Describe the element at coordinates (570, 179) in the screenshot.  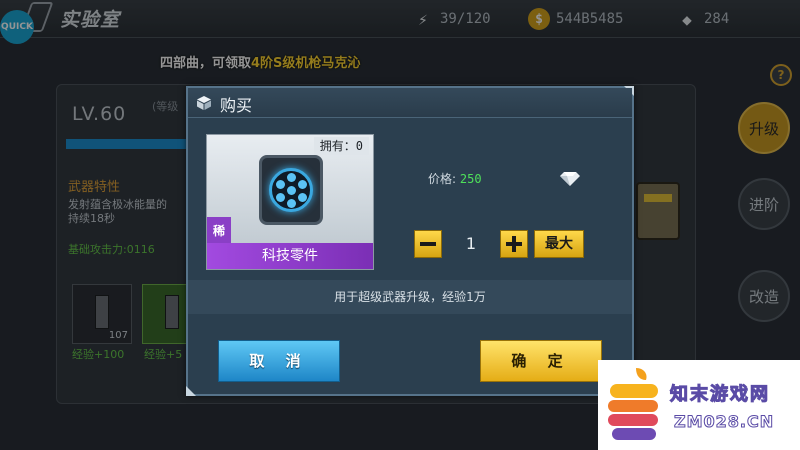
I see `diamond-icon` at that location.